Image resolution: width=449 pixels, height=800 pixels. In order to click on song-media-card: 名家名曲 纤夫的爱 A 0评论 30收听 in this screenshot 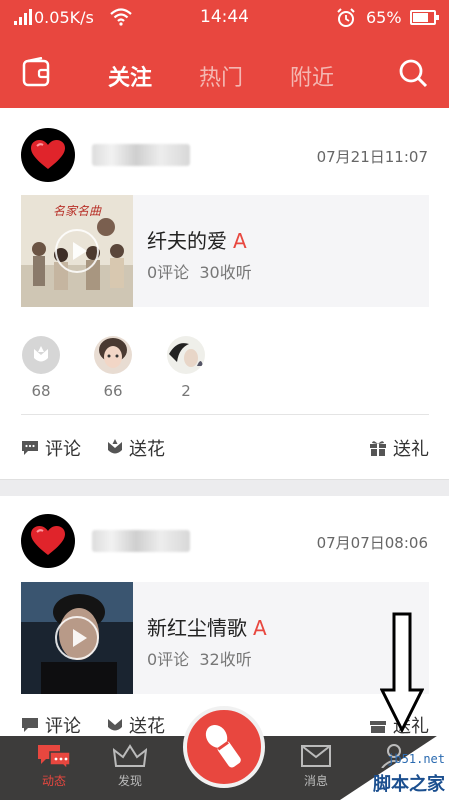, I will do `click(225, 251)`.